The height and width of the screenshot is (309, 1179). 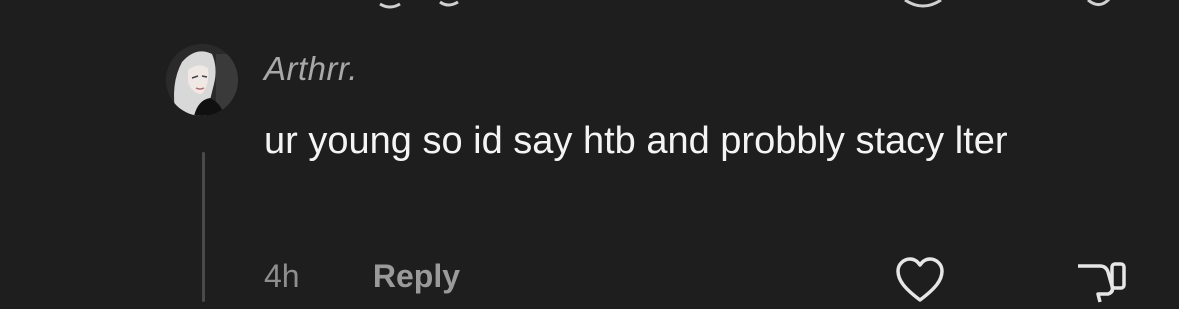 I want to click on comment-timestamp: 4h, so click(x=282, y=276).